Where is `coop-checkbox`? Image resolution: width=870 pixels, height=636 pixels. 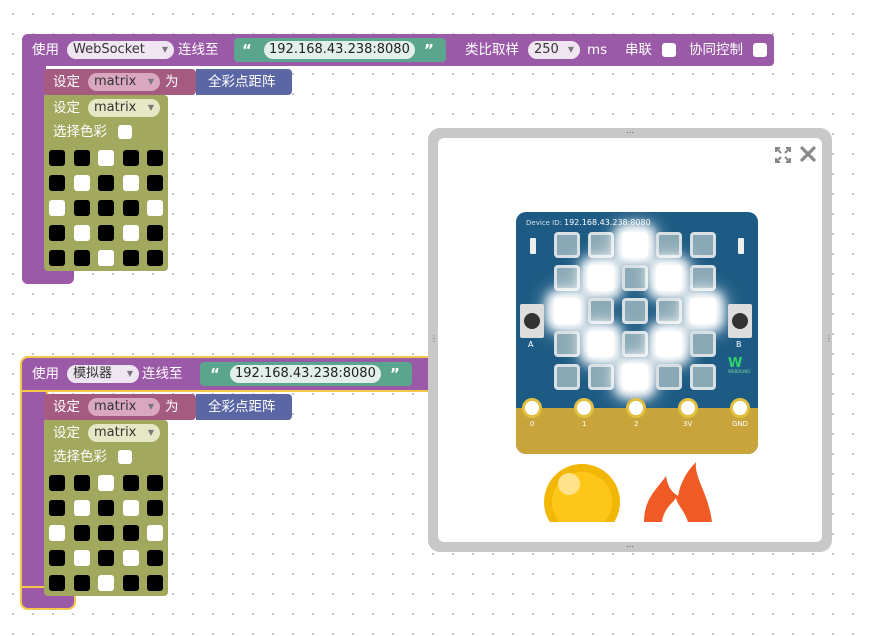
coop-checkbox is located at coordinates (760, 50).